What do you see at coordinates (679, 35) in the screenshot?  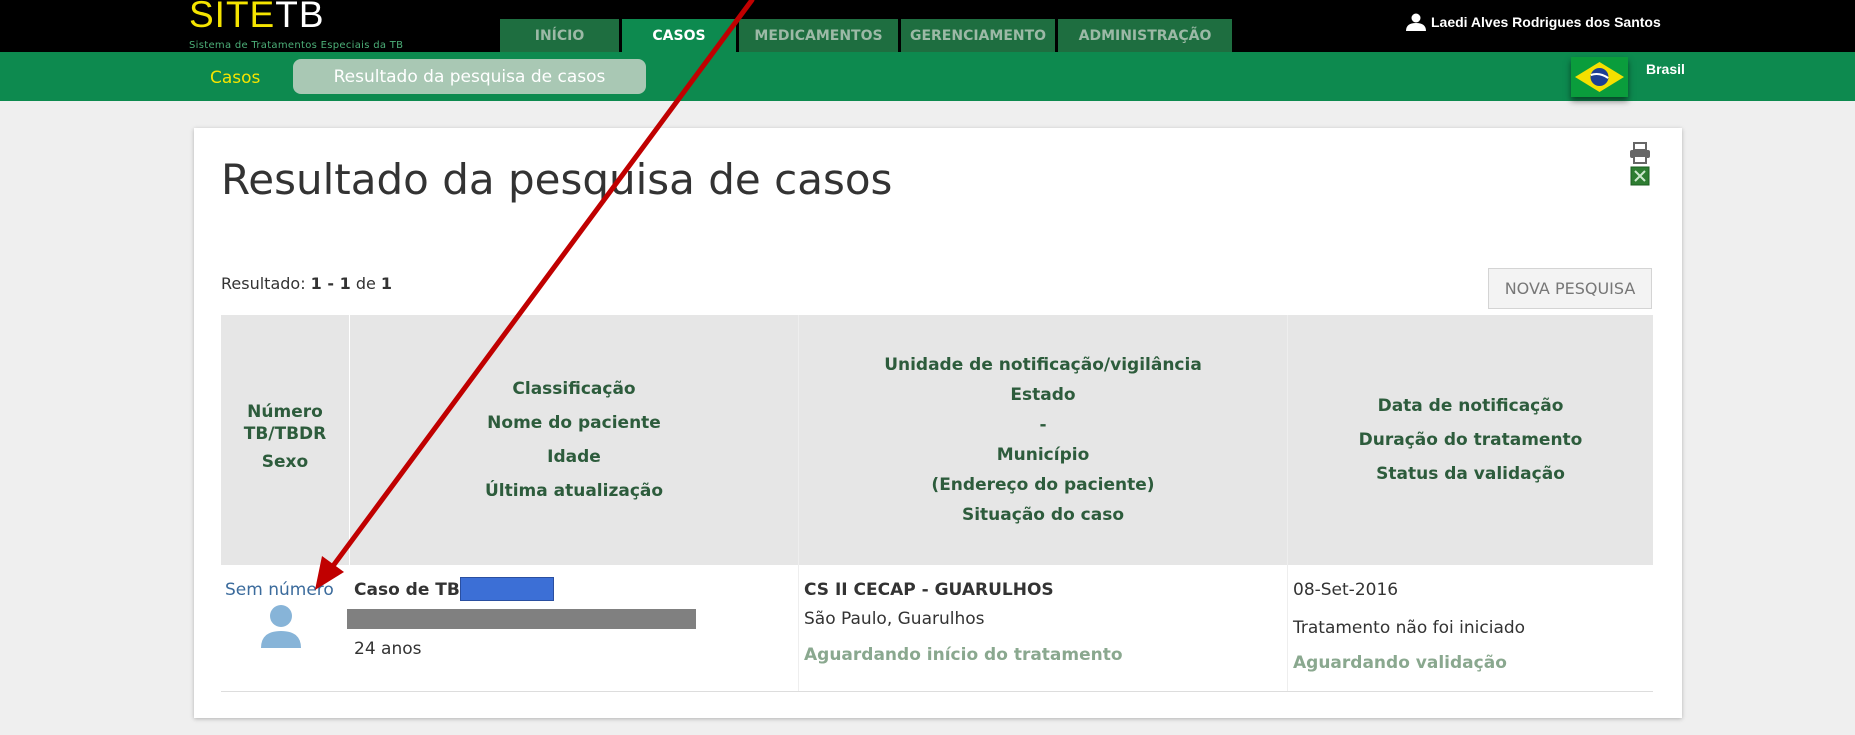 I see `tab-casos: CASOS` at bounding box center [679, 35].